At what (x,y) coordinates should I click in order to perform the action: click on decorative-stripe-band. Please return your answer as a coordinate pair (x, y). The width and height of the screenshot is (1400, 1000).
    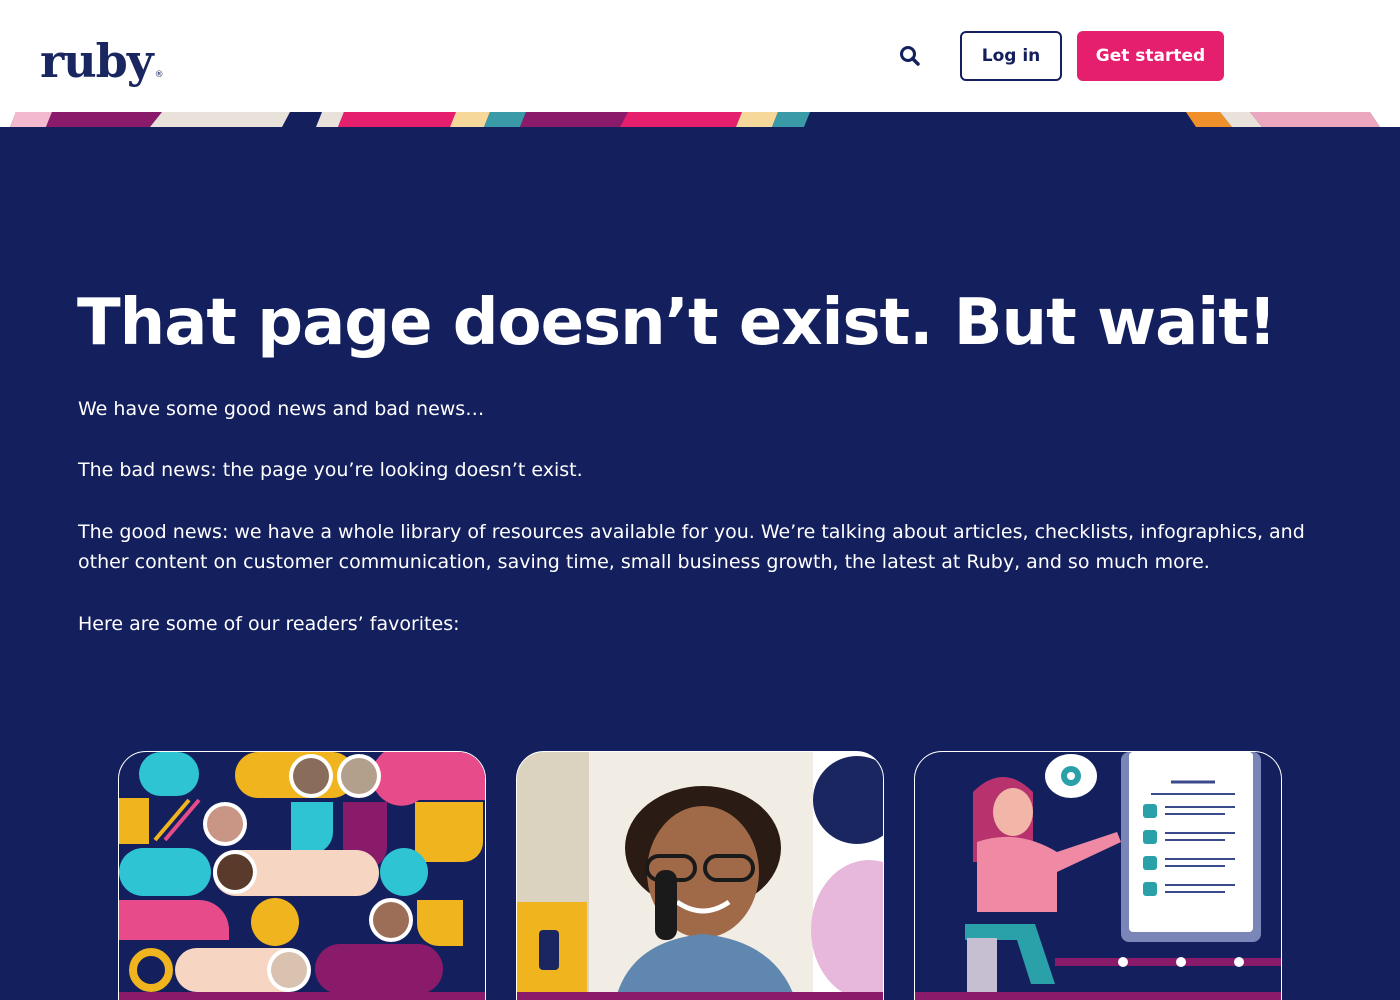
    Looking at the image, I should click on (700, 119).